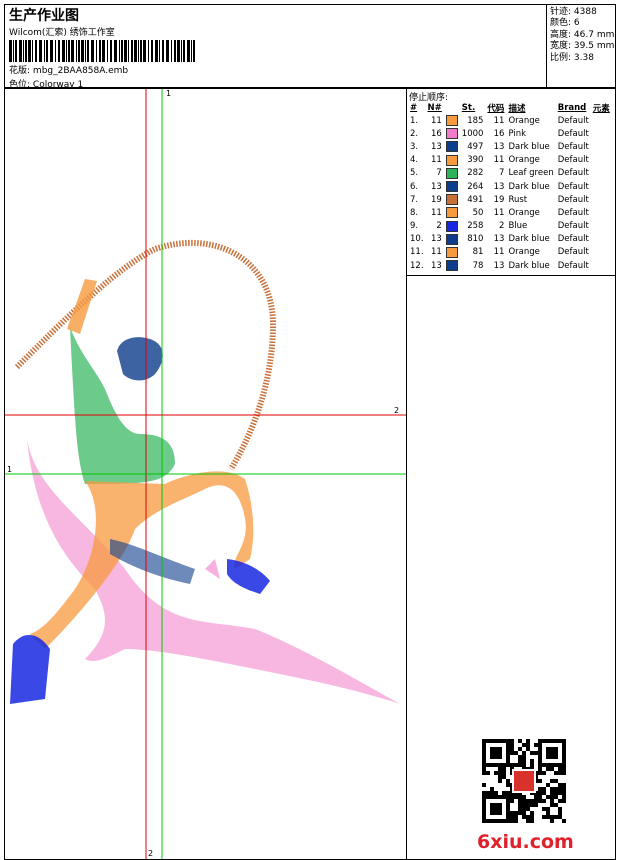 The width and height of the screenshot is (620, 860). I want to click on row-stitches: 1000, so click(472, 133).